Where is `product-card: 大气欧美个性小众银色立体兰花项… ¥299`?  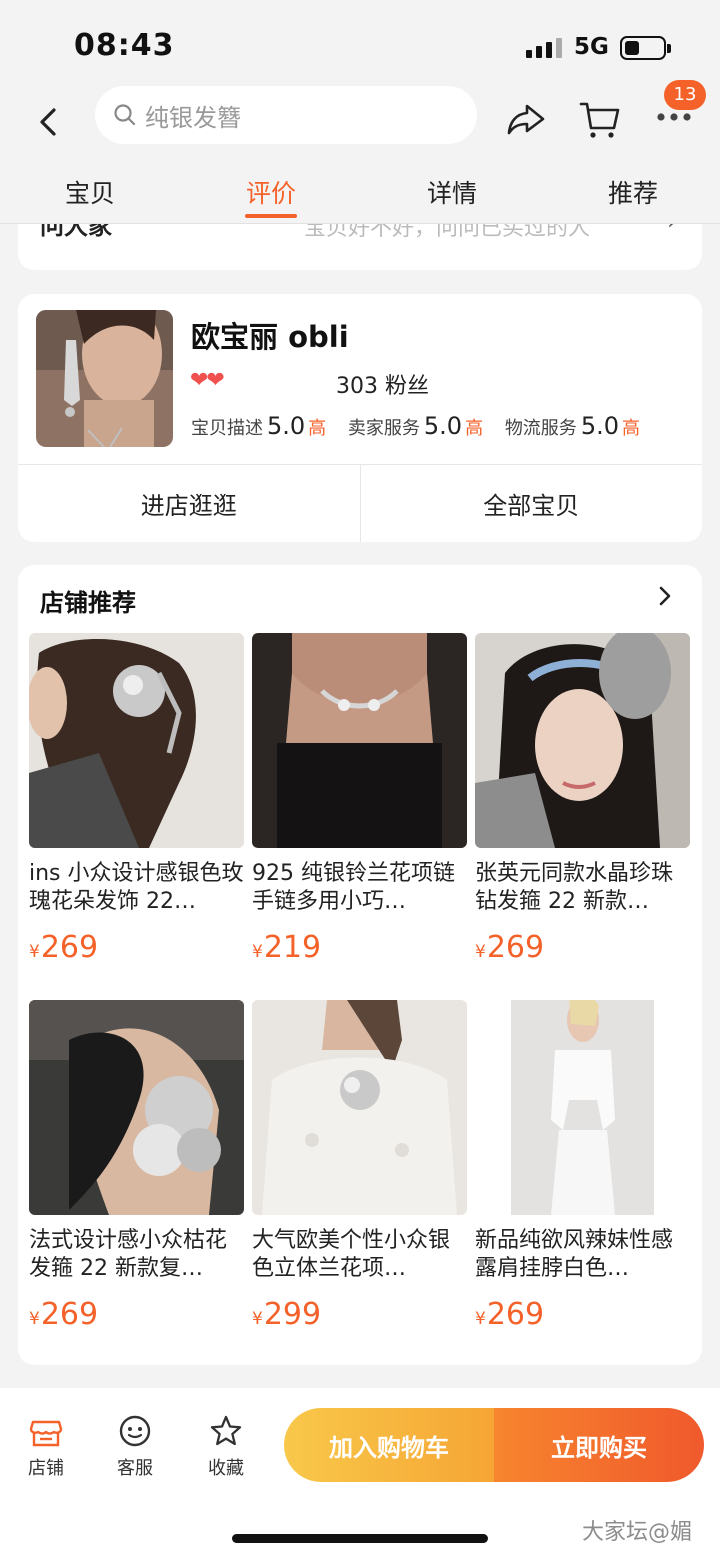 product-card: 大气欧美个性小众银色立体兰花项… ¥299 is located at coordinates (359, 1166).